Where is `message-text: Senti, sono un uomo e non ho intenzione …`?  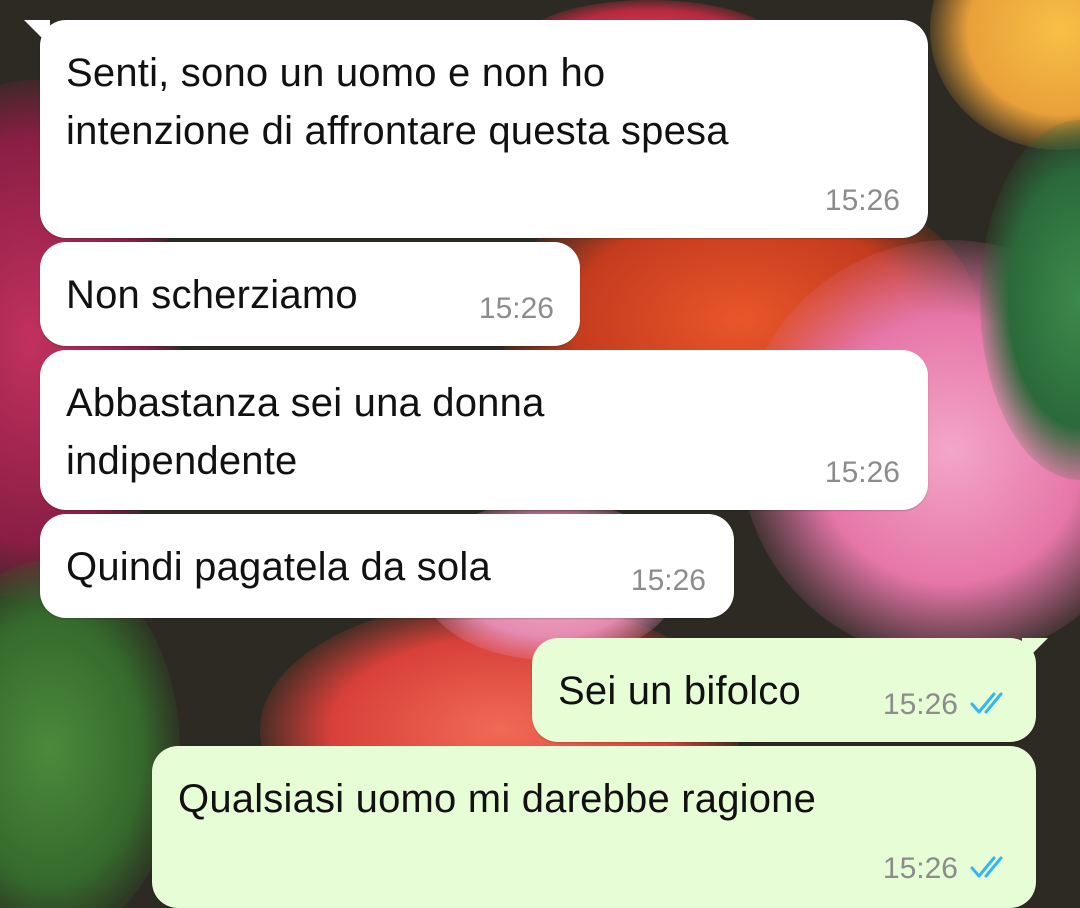
message-text: Senti, sono un uomo e non ho intenzione … is located at coordinates (397, 102).